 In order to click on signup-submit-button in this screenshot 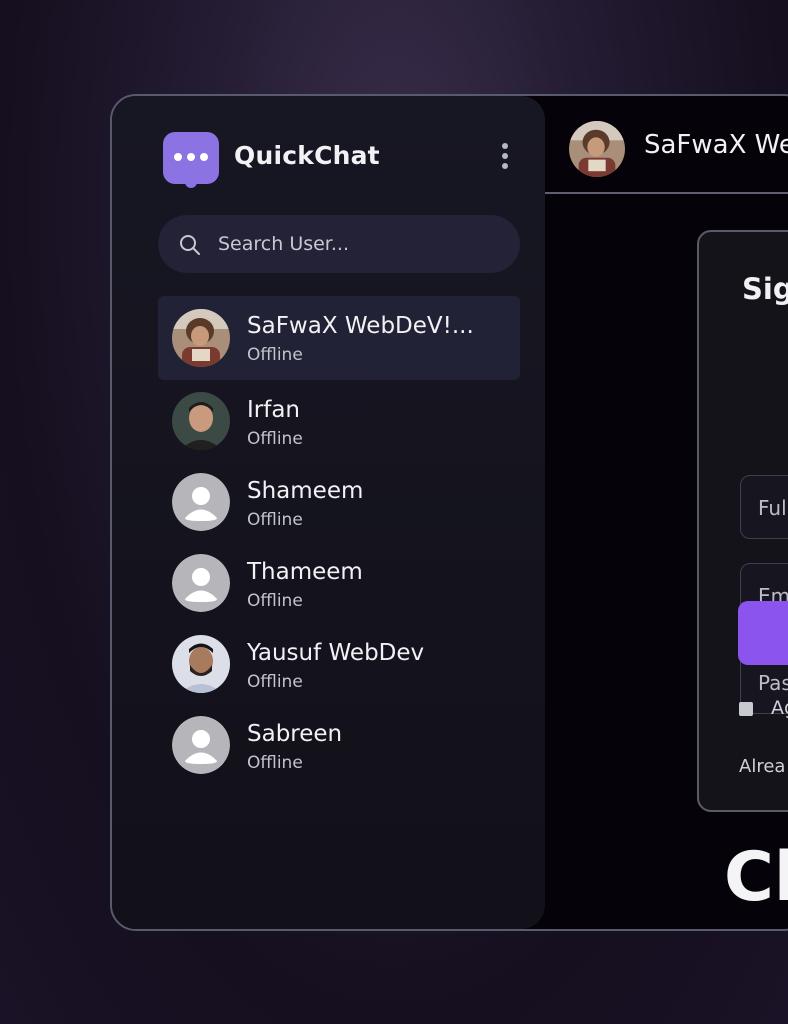, I will do `click(763, 633)`.